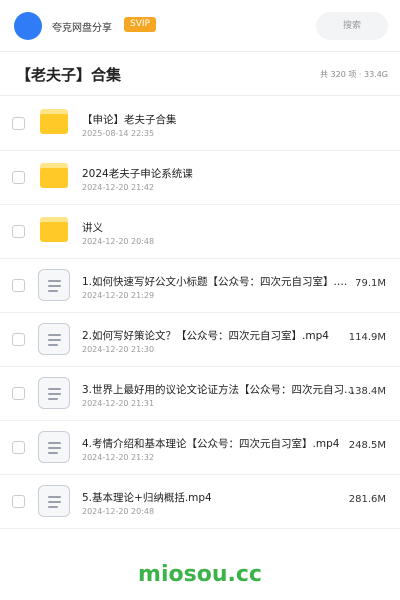  What do you see at coordinates (147, 498) in the screenshot?
I see `item-name: 5.基本理论+归纳概括.mp4` at bounding box center [147, 498].